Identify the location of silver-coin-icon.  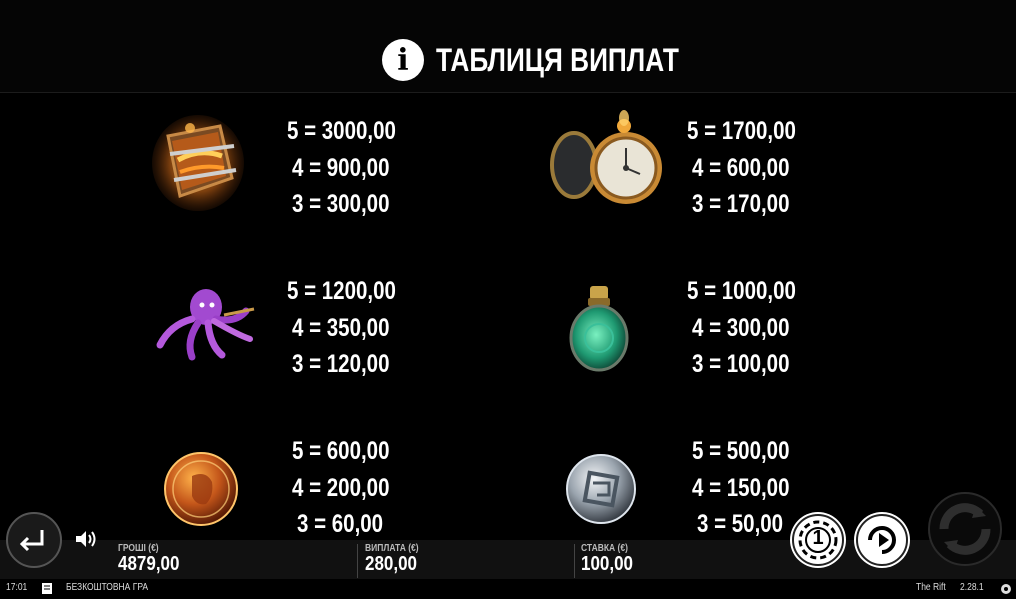
(601, 489).